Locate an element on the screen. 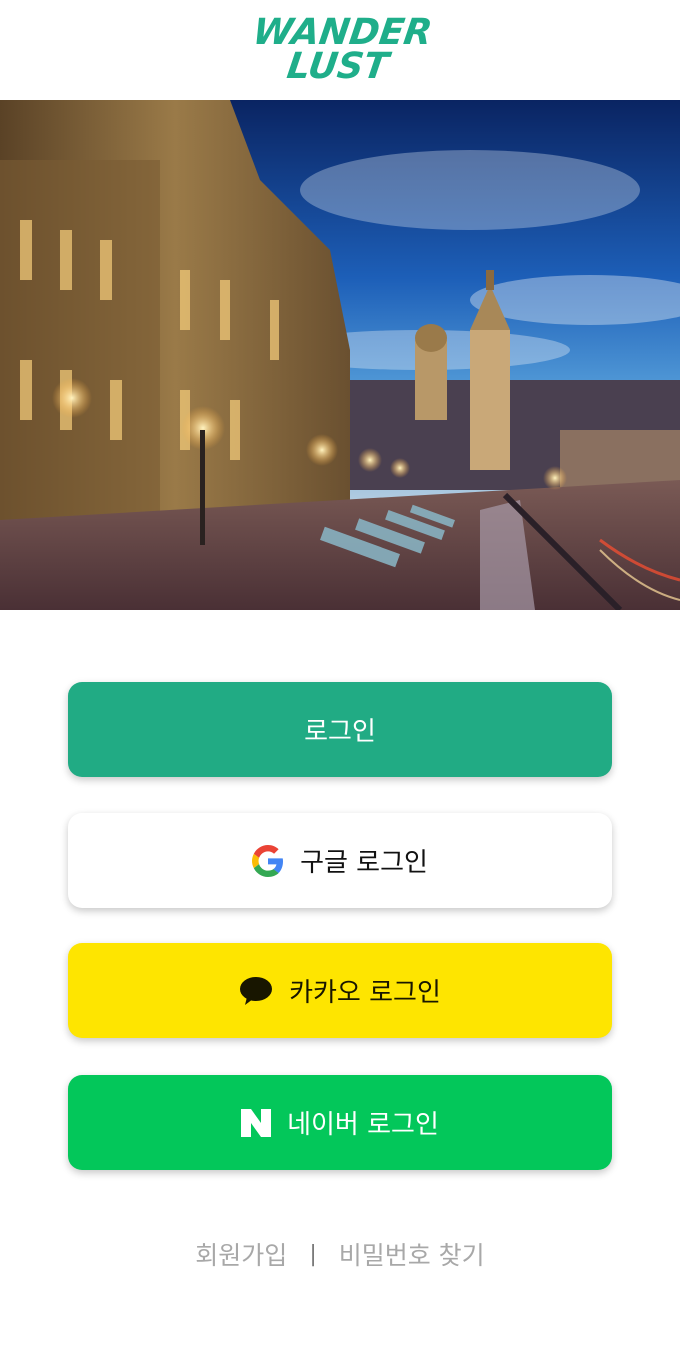 Image resolution: width=680 pixels, height=1372 pixels. google-login-button: 구글 로그인 is located at coordinates (340, 860).